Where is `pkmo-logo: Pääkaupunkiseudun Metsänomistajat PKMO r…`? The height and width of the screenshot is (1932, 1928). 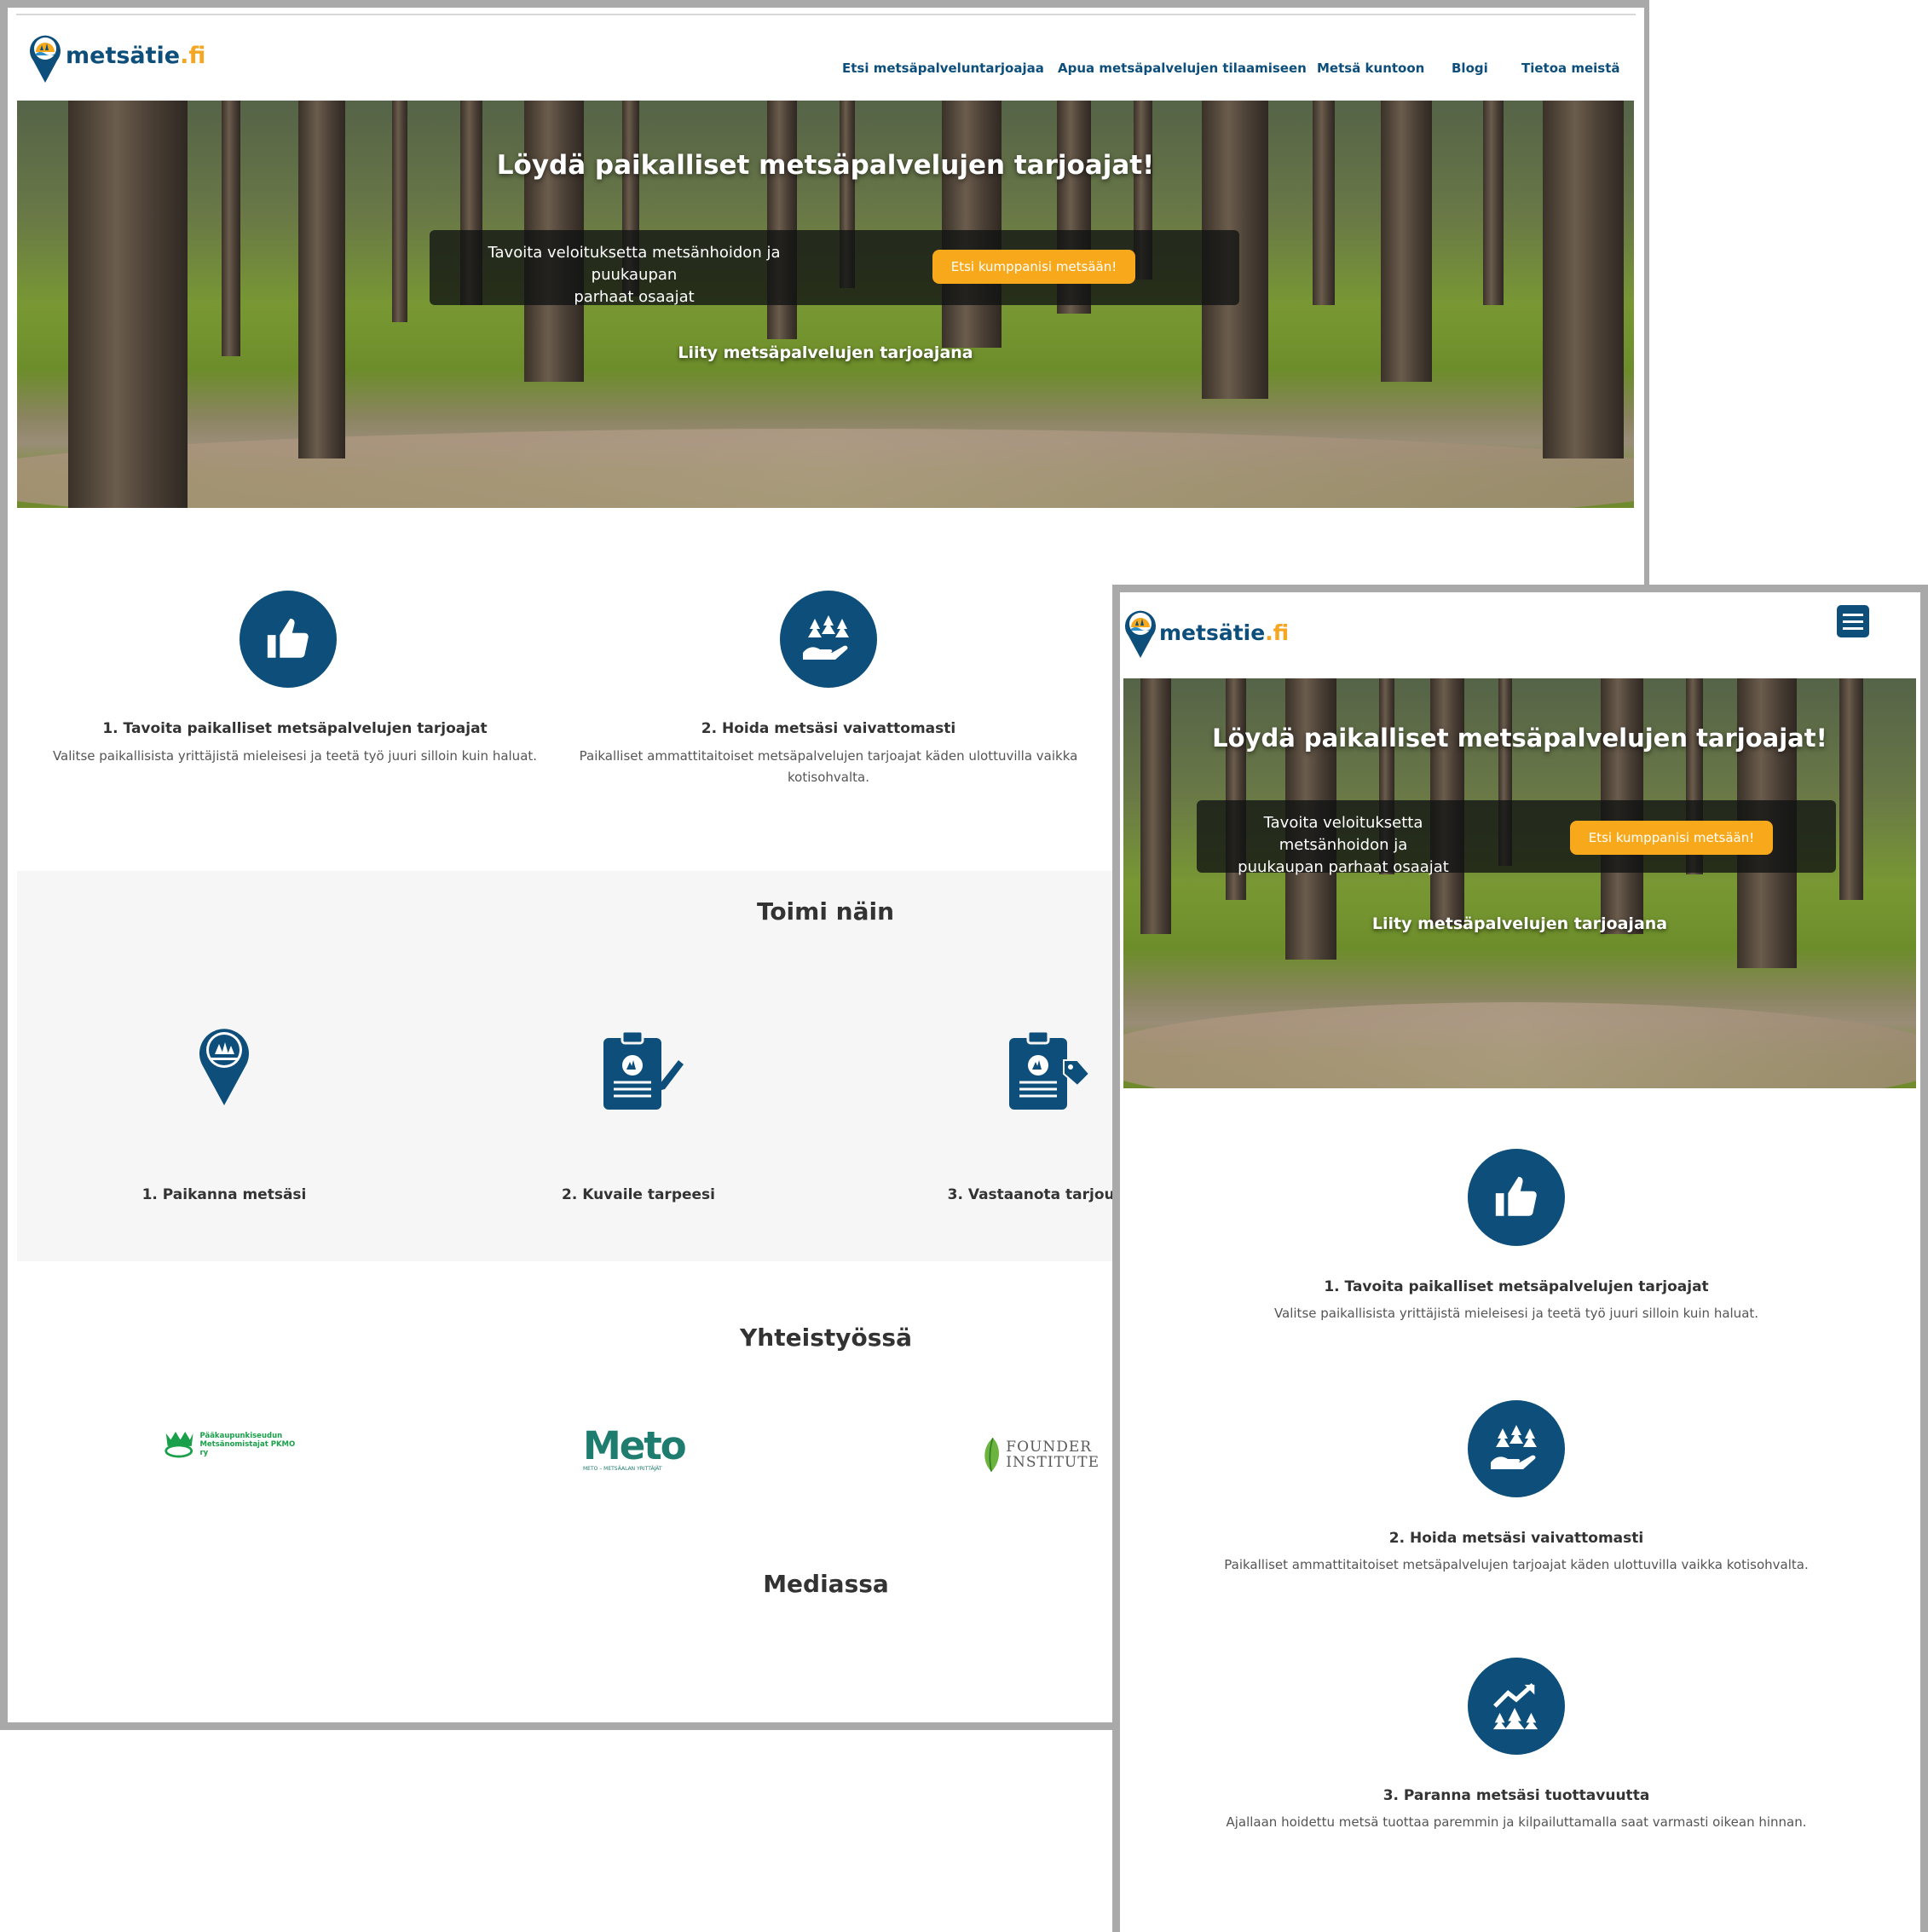 pkmo-logo: Pääkaupunkiseudun Metsänomistajat PKMO r… is located at coordinates (231, 1445).